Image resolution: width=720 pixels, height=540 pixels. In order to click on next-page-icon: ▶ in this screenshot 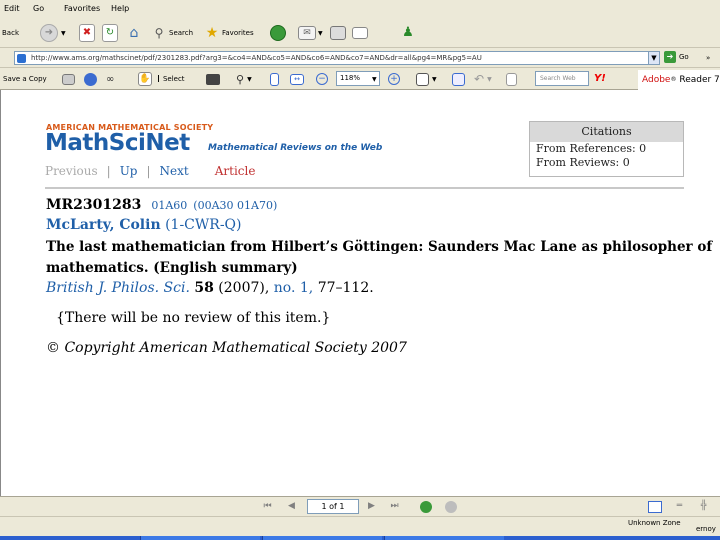, I will do `click(371, 506)`.